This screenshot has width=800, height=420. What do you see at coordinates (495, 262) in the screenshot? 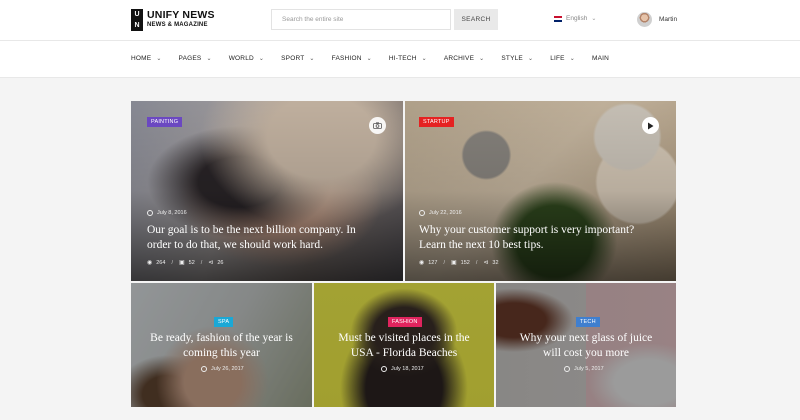
I see `shares-count: 32` at bounding box center [495, 262].